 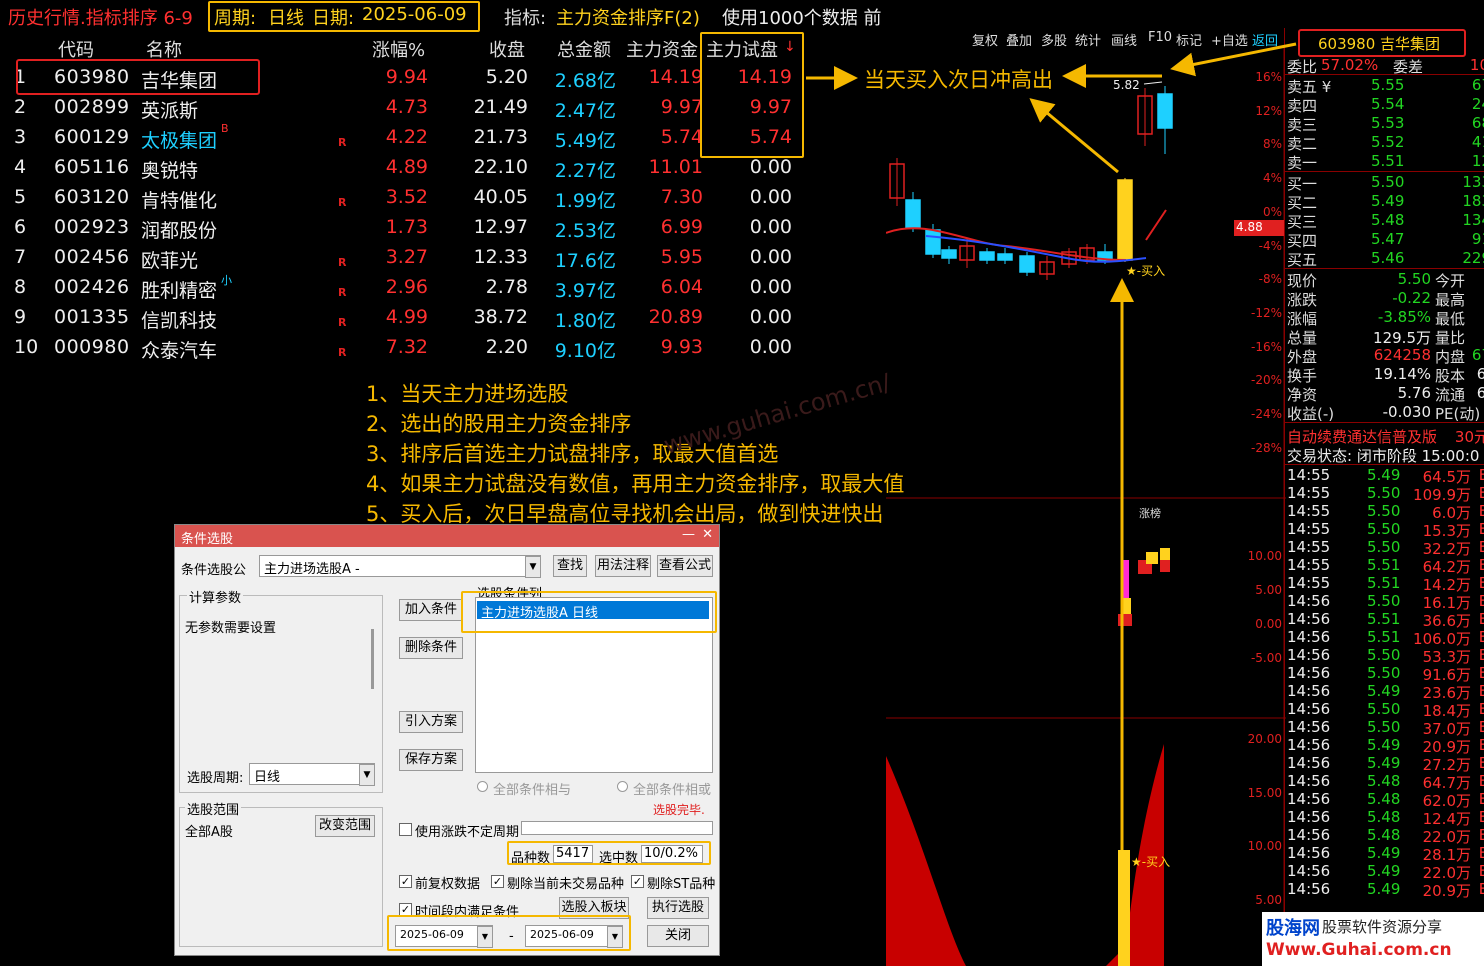 I want to click on stat-label2: 最高, so click(x=1450, y=300).